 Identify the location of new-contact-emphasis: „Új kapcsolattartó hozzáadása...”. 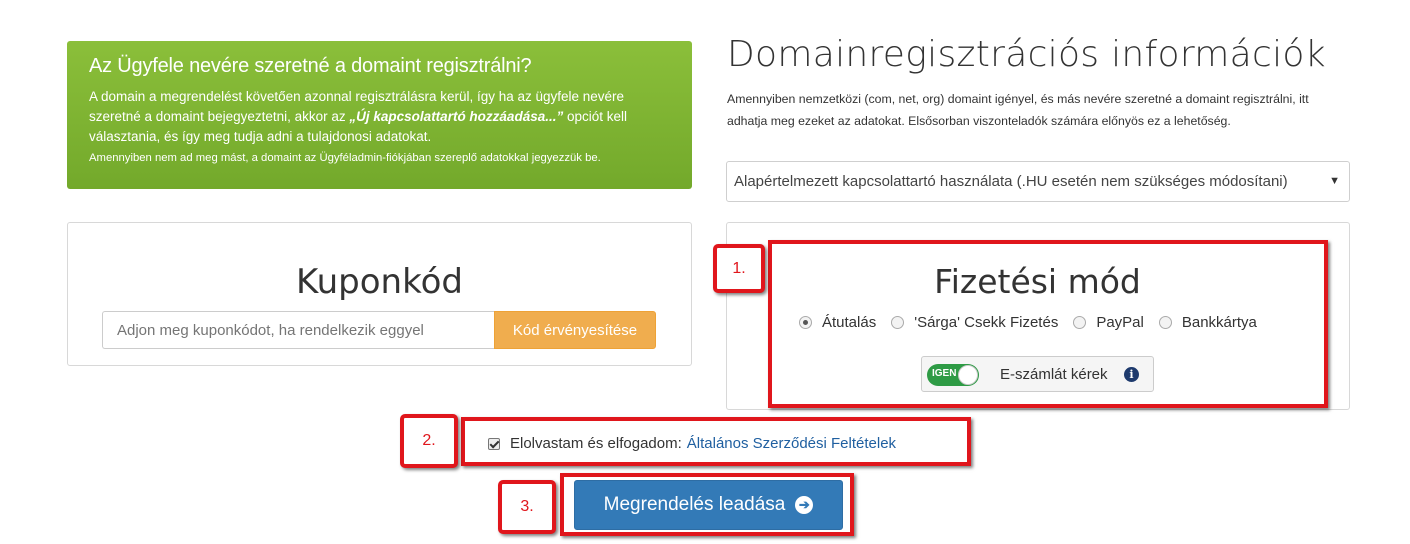
(456, 116).